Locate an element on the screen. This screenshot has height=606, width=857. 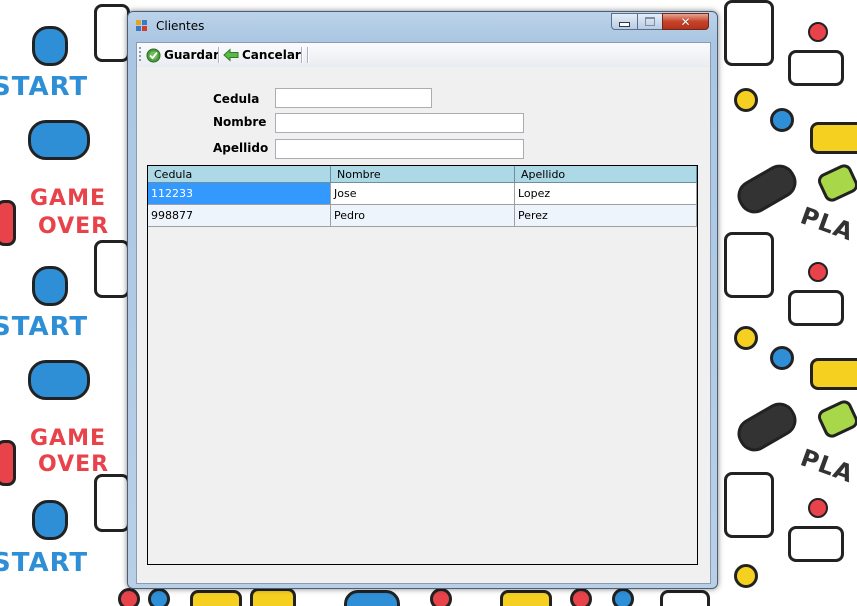
minimize-button is located at coordinates (624, 21).